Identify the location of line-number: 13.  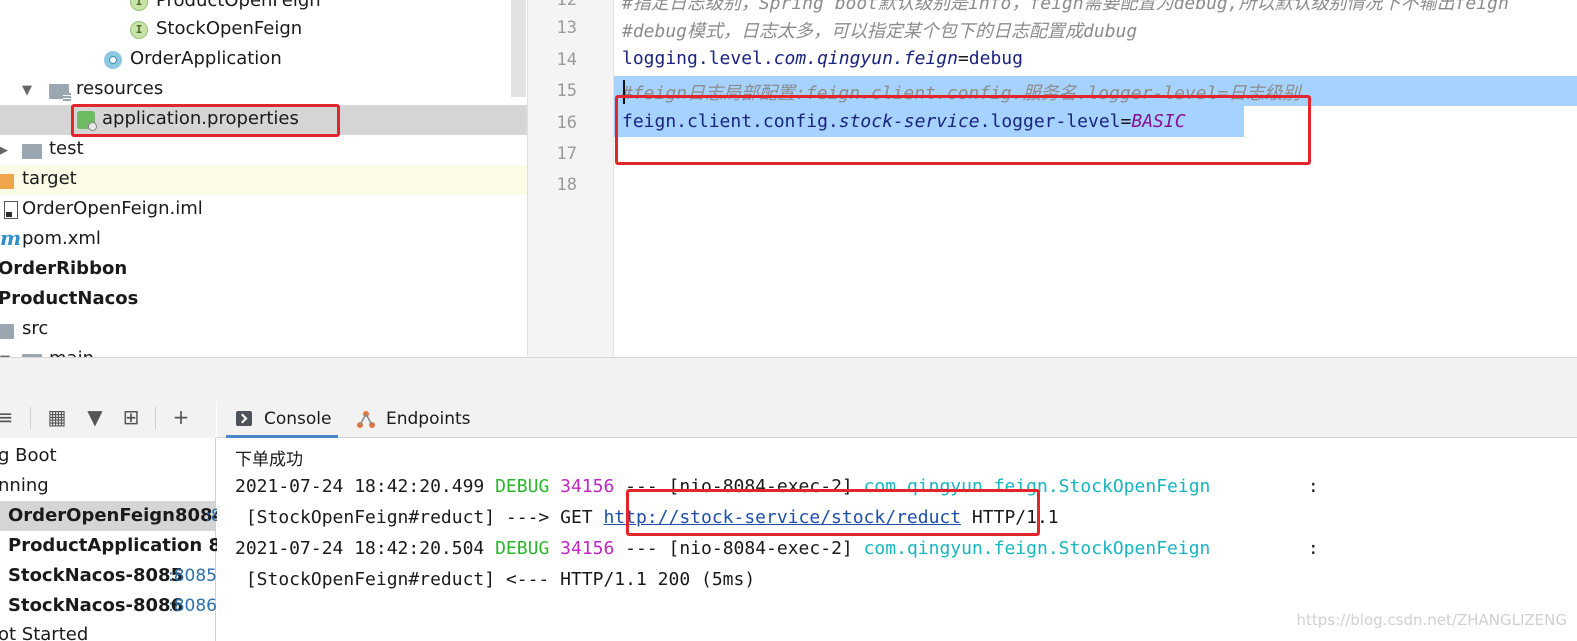
(566, 28).